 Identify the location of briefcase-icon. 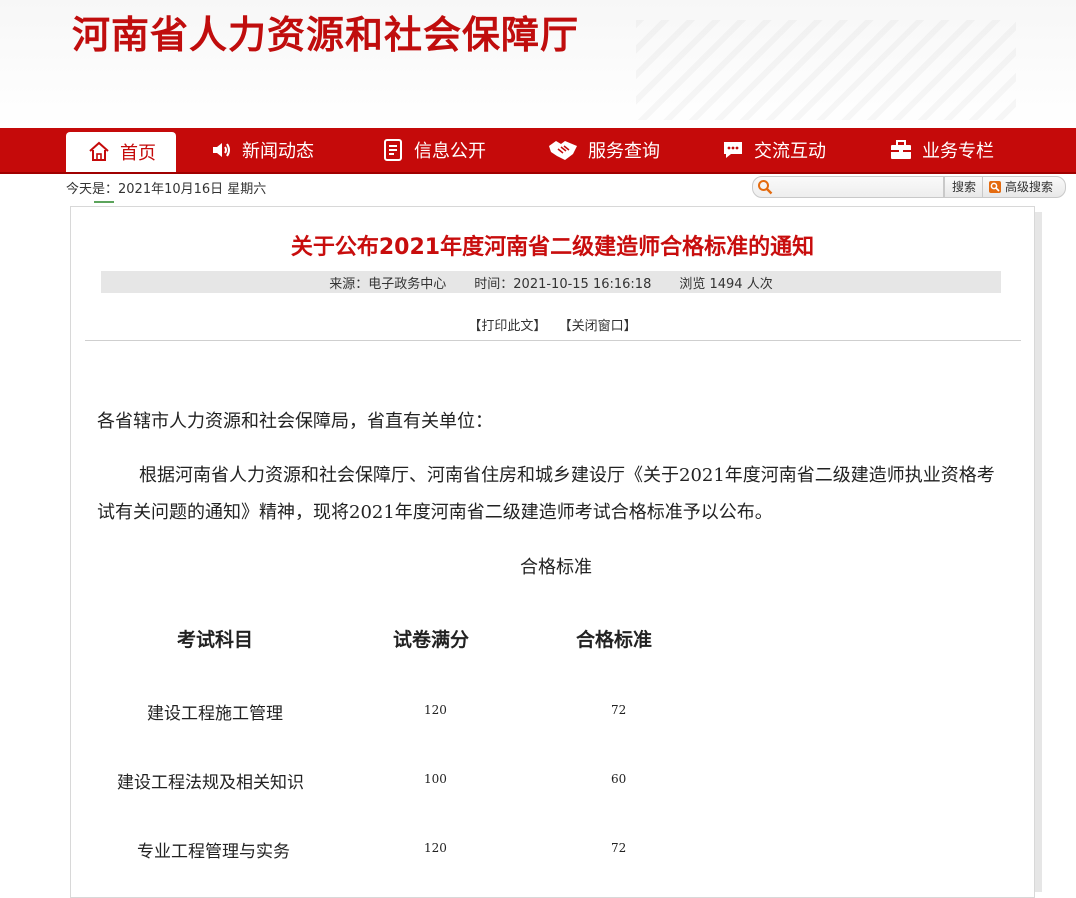
(901, 150).